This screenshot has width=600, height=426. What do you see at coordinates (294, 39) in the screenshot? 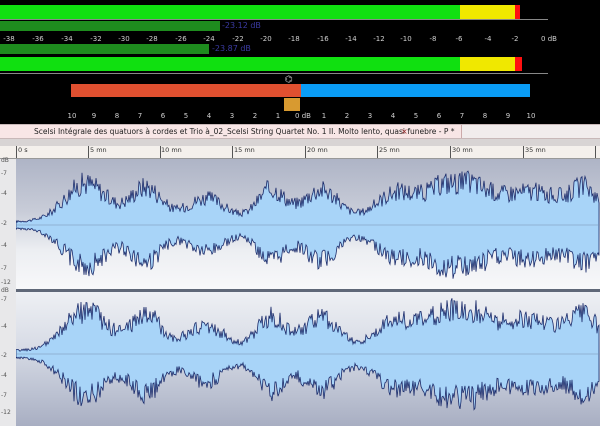
I see `db-tick: -18` at bounding box center [294, 39].